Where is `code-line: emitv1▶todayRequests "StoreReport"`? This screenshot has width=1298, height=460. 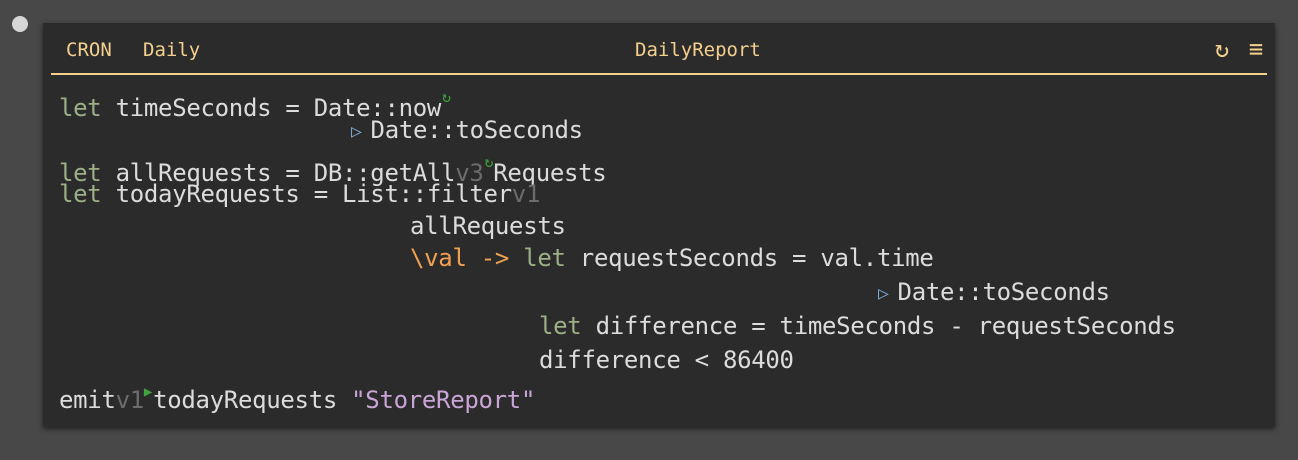 code-line: emitv1▶todayRequests "StoreReport" is located at coordinates (297, 395).